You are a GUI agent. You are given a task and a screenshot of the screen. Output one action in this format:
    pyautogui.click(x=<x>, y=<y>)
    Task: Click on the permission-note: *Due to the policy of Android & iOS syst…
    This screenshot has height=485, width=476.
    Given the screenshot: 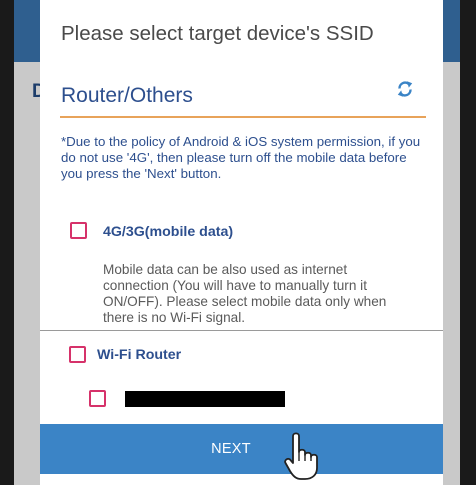 What is the action you would take?
    pyautogui.click(x=241, y=157)
    